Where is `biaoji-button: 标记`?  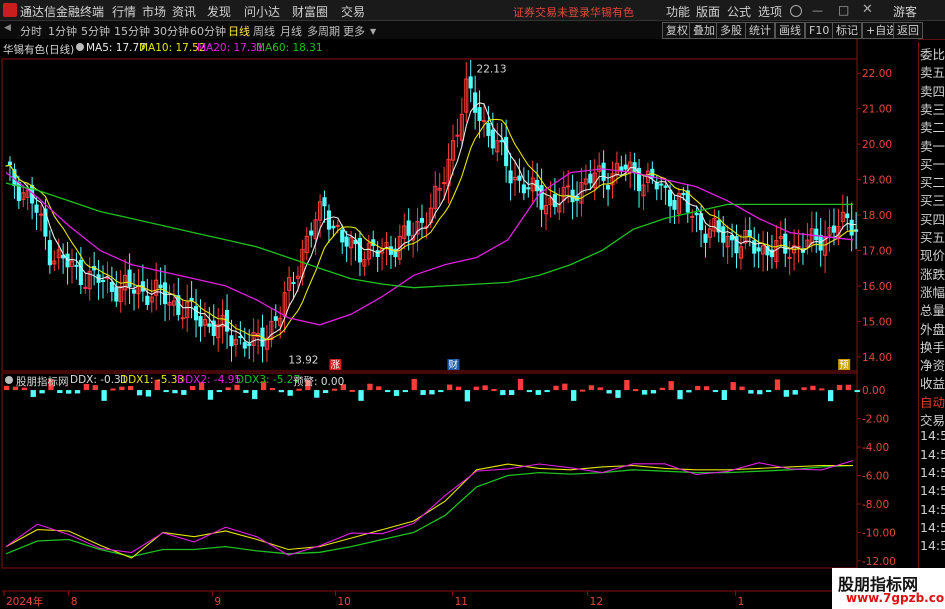
biaoji-button: 标记 is located at coordinates (847, 30).